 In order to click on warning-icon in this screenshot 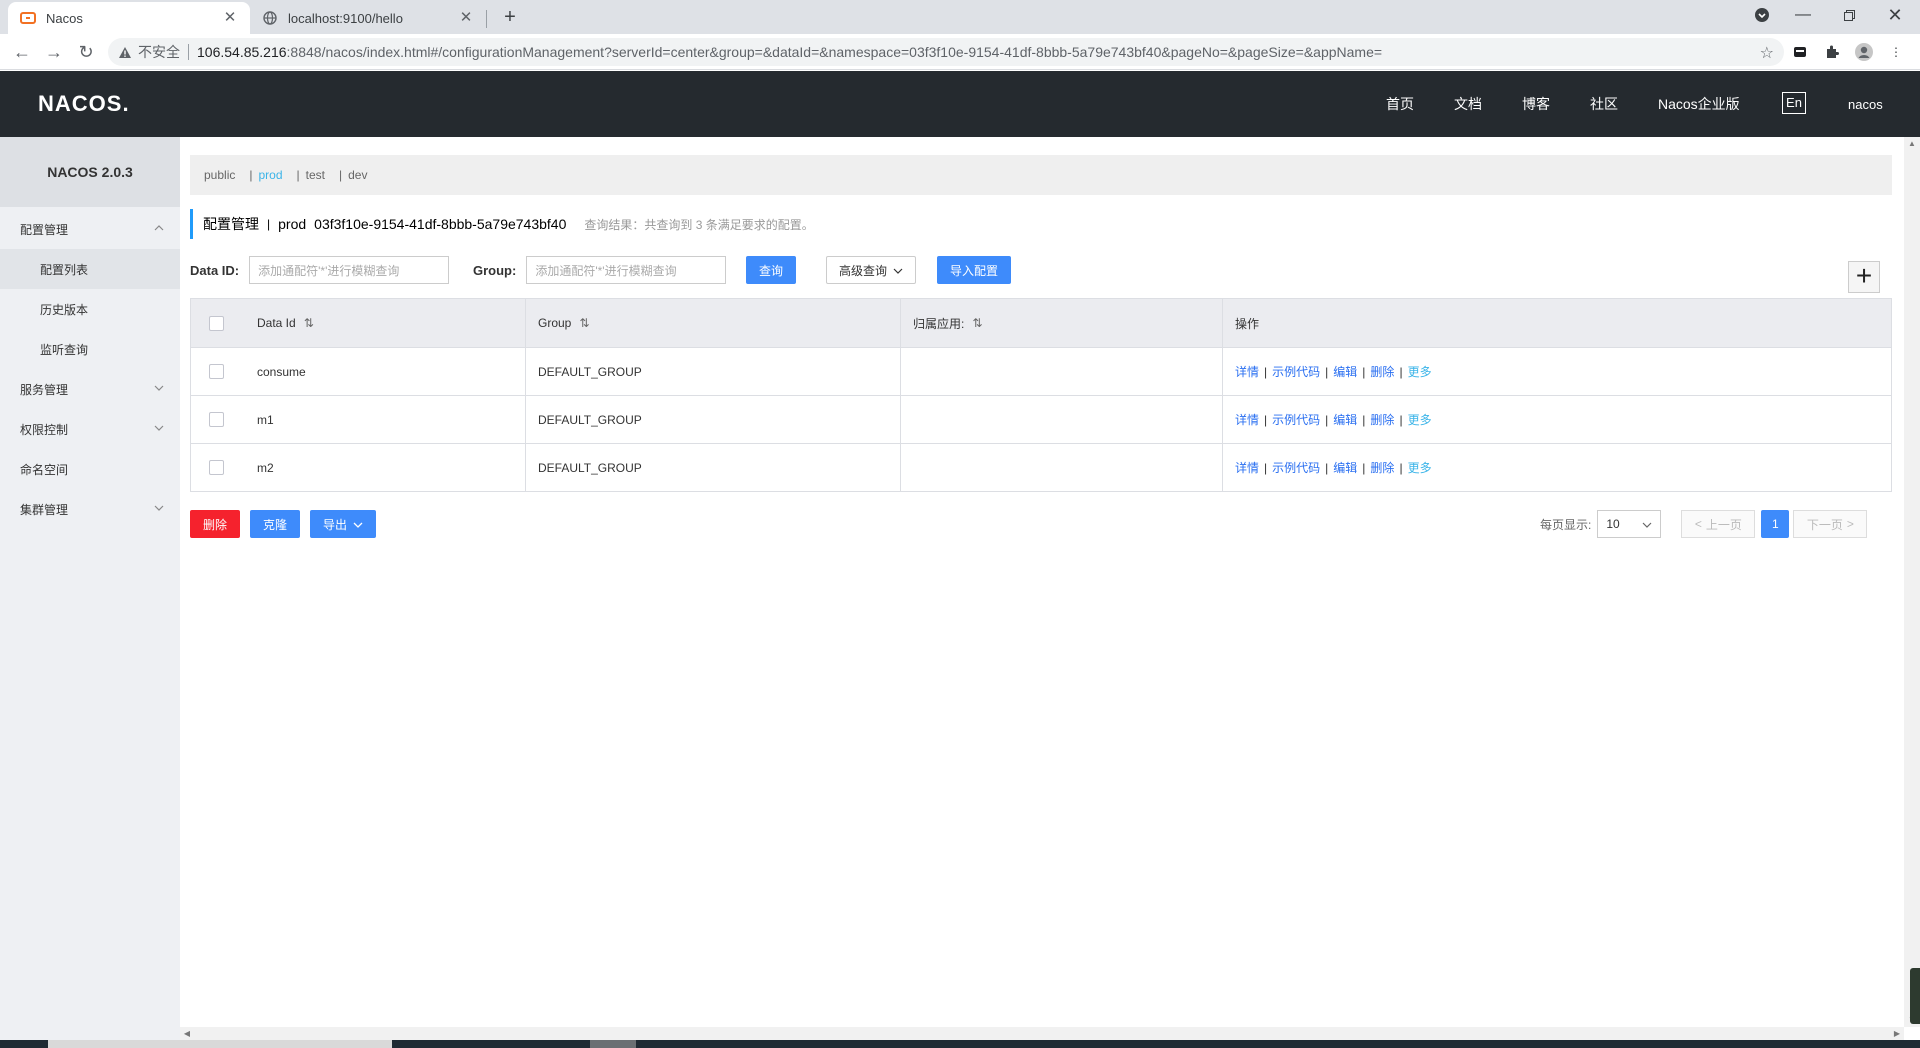, I will do `click(125, 52)`.